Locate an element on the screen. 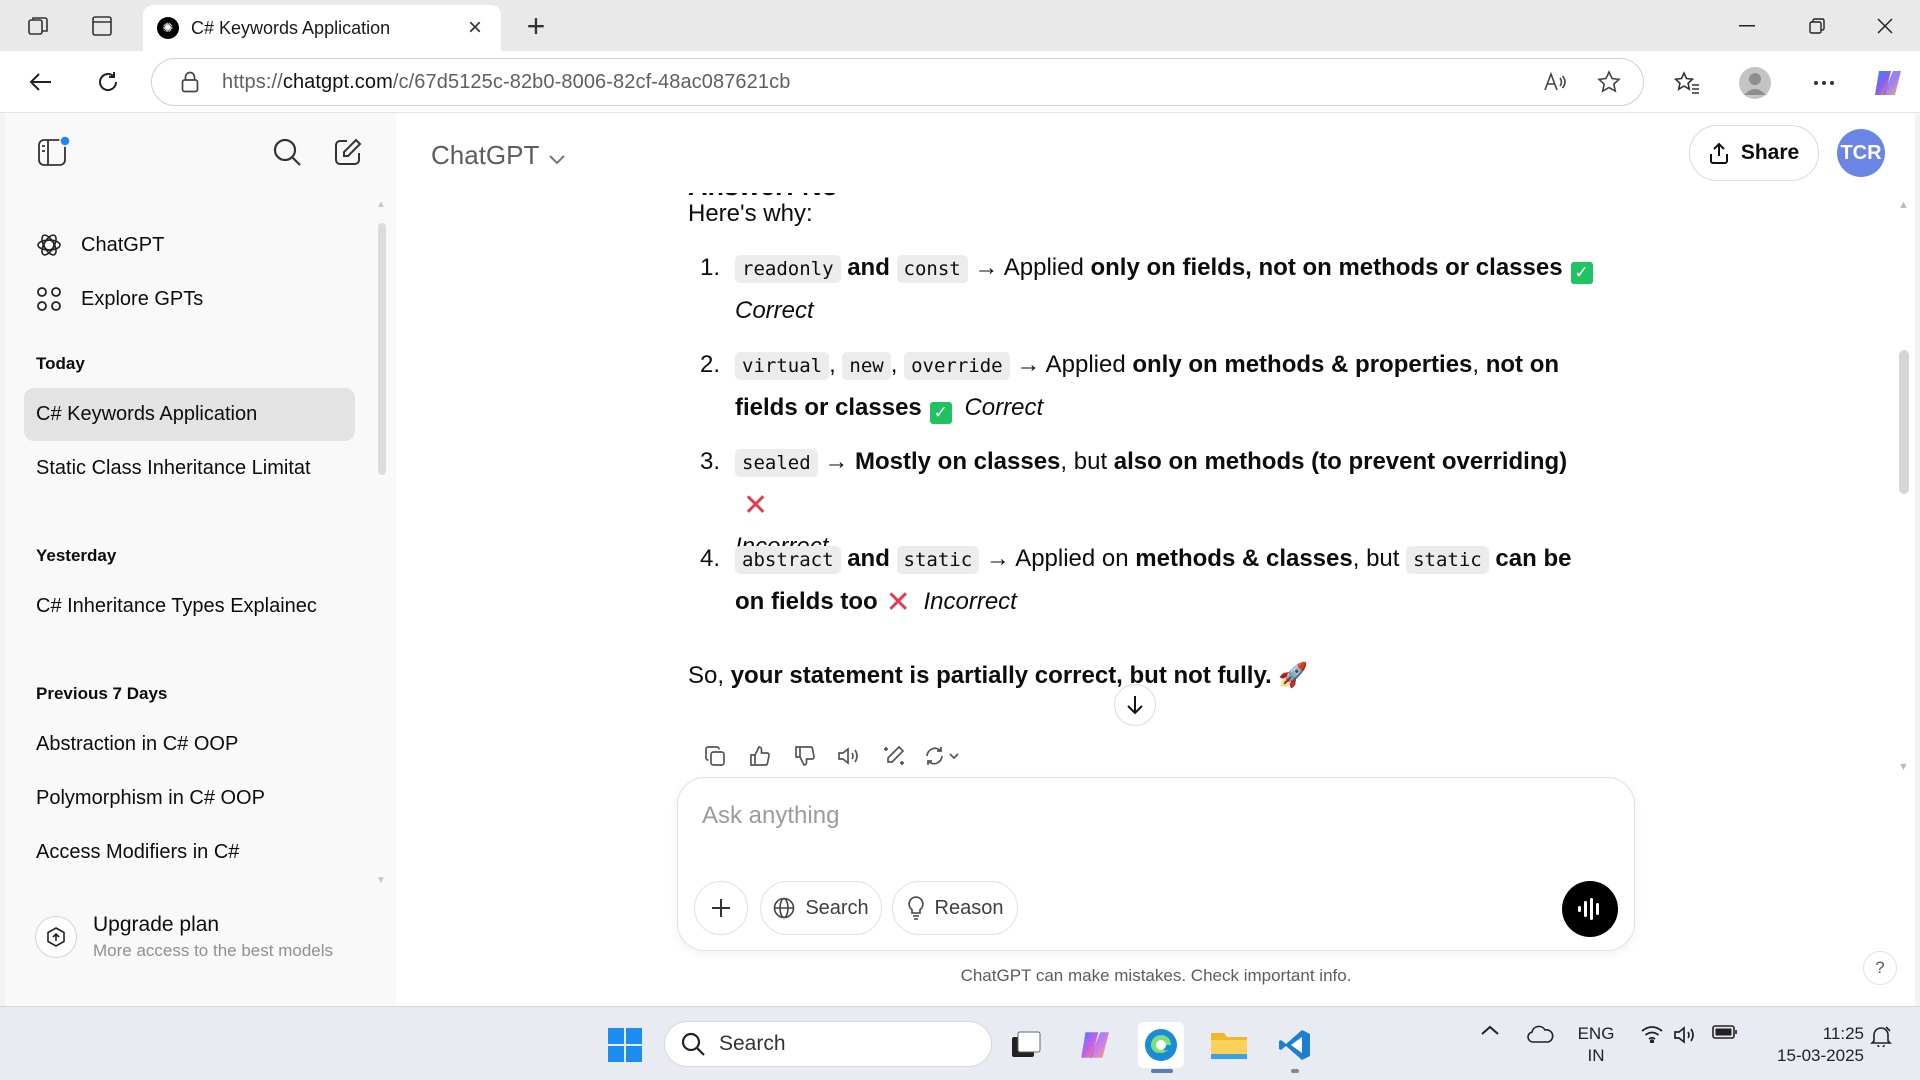  share-button: Share is located at coordinates (1754, 153).